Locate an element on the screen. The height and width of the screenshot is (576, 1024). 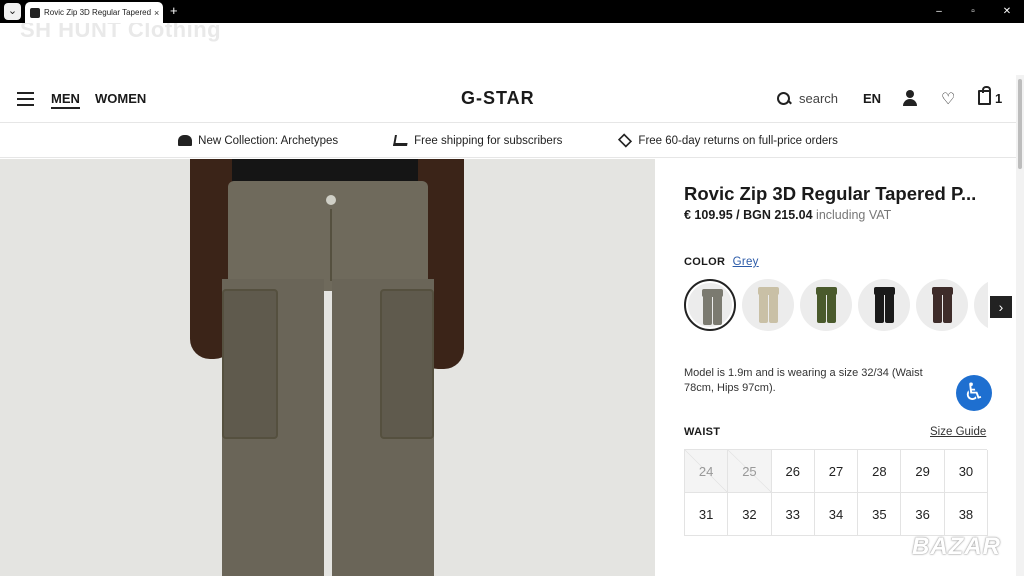
color-name-link: Grey is located at coordinates (746, 262).